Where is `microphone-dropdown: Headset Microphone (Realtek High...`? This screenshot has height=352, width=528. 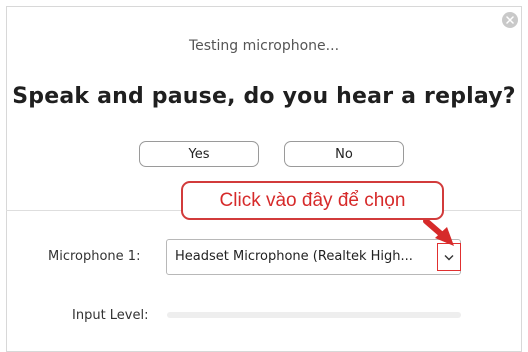
microphone-dropdown: Headset Microphone (Realtek High... is located at coordinates (313, 257).